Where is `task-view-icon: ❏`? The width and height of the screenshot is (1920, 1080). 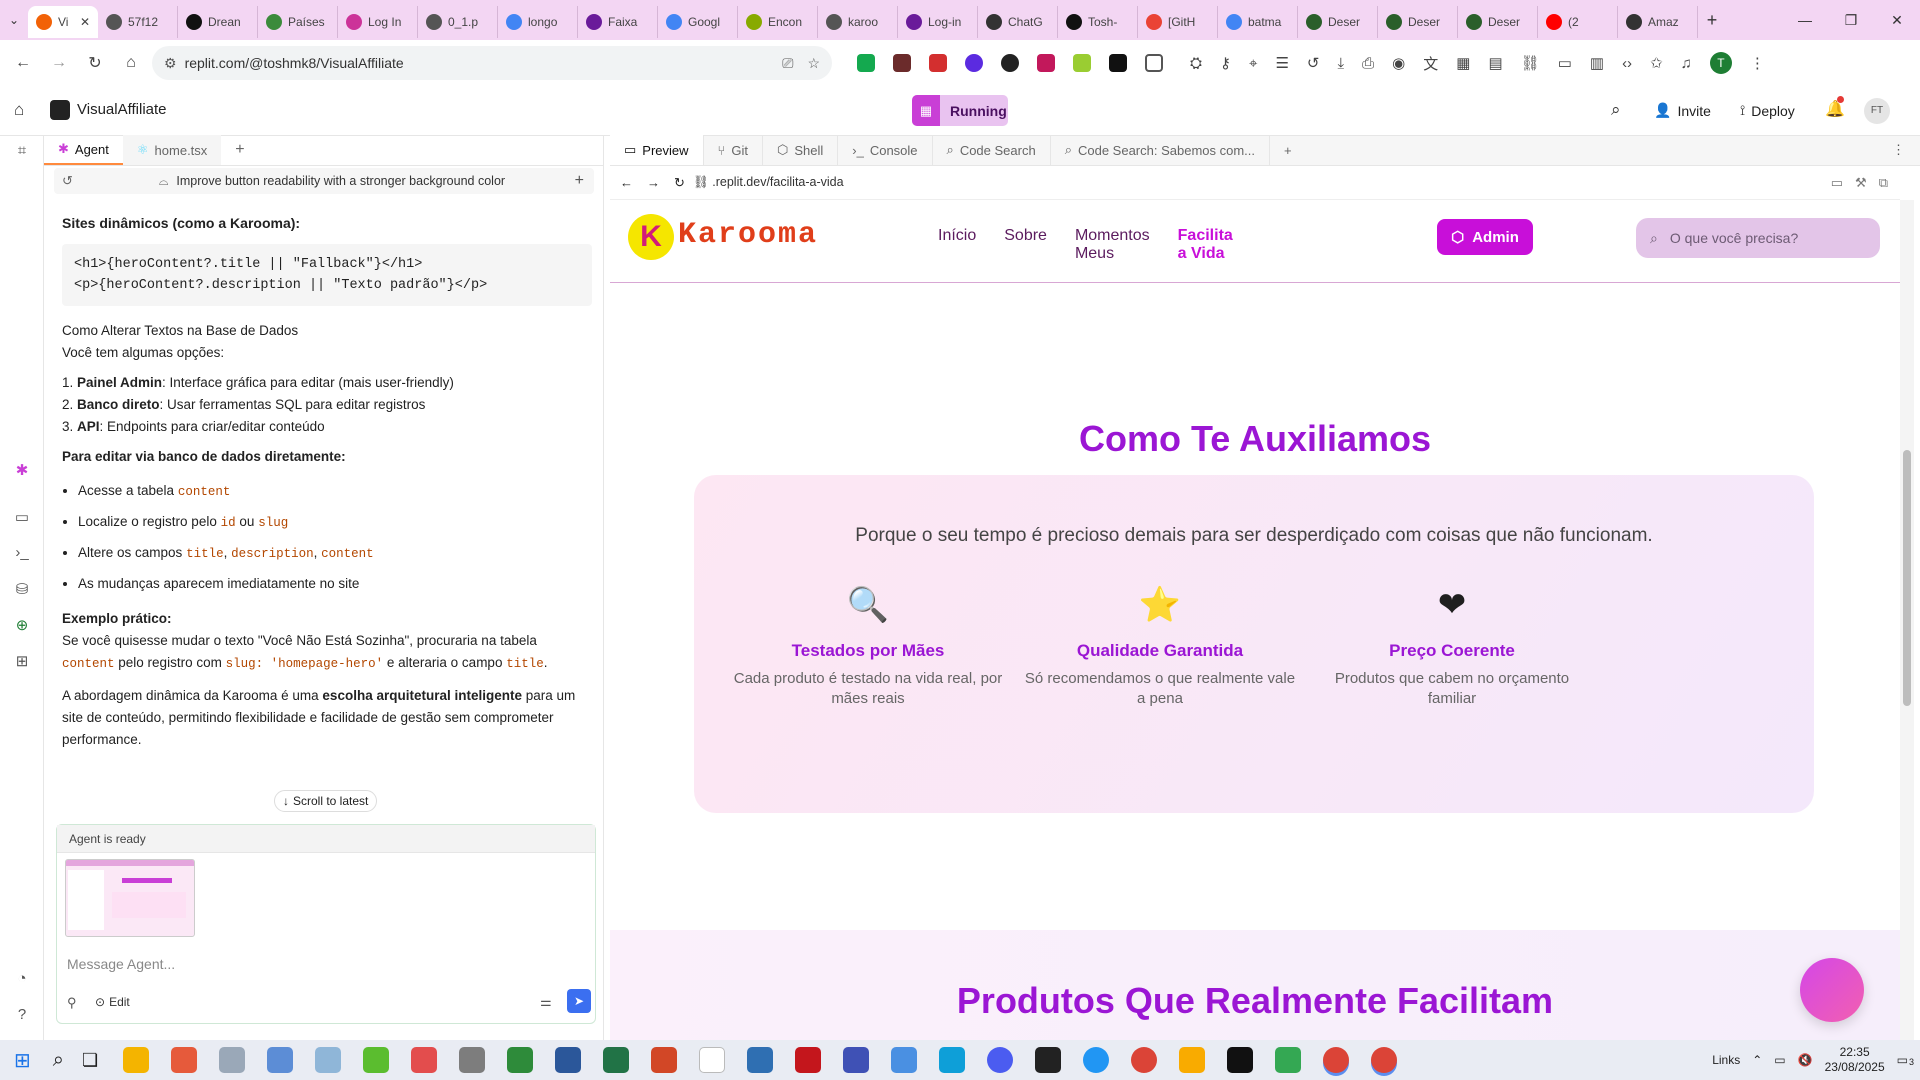 task-view-icon: ❏ is located at coordinates (90, 1060).